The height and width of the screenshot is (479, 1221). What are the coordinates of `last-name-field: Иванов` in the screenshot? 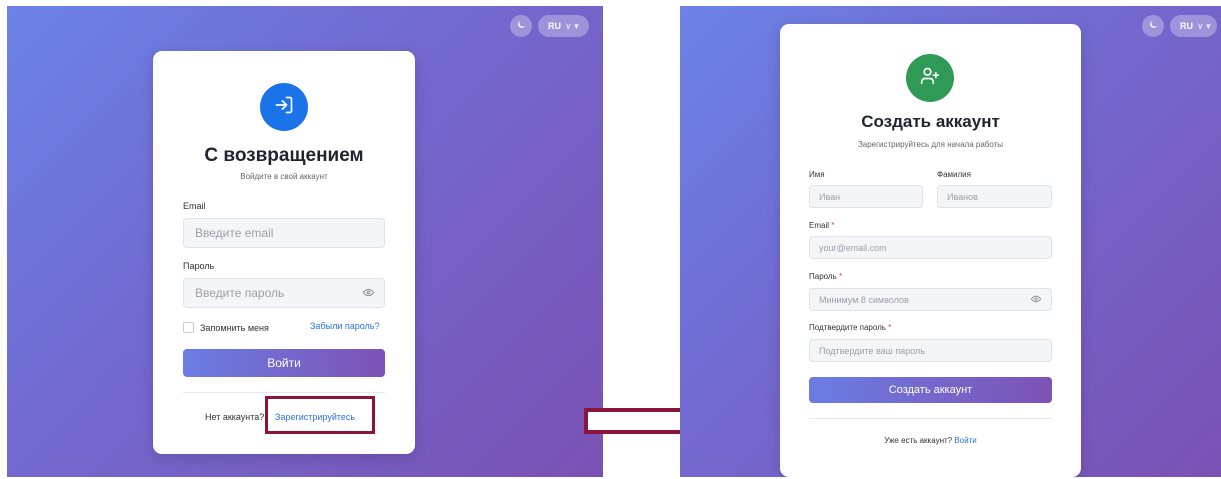 It's located at (994, 196).